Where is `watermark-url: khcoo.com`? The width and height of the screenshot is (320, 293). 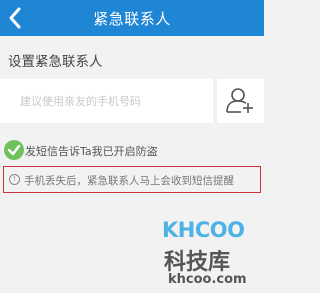 watermark-url: khcoo.com is located at coordinates (207, 279).